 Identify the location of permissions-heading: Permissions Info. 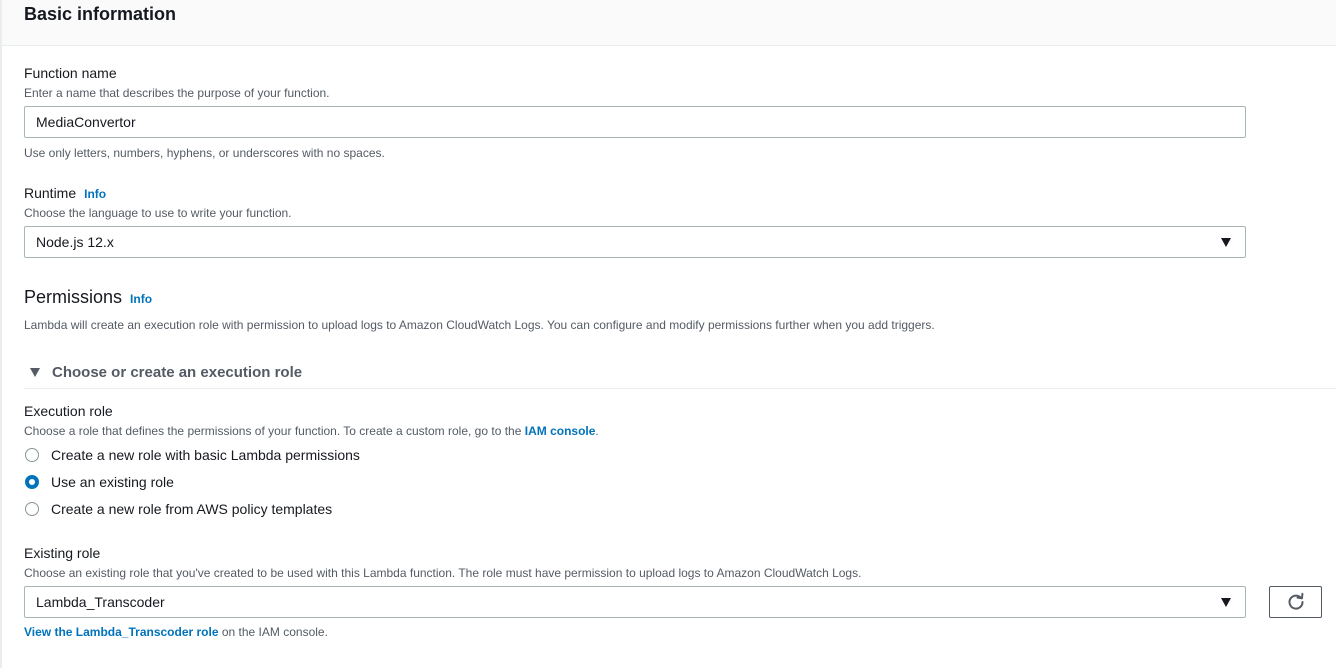
(88, 297).